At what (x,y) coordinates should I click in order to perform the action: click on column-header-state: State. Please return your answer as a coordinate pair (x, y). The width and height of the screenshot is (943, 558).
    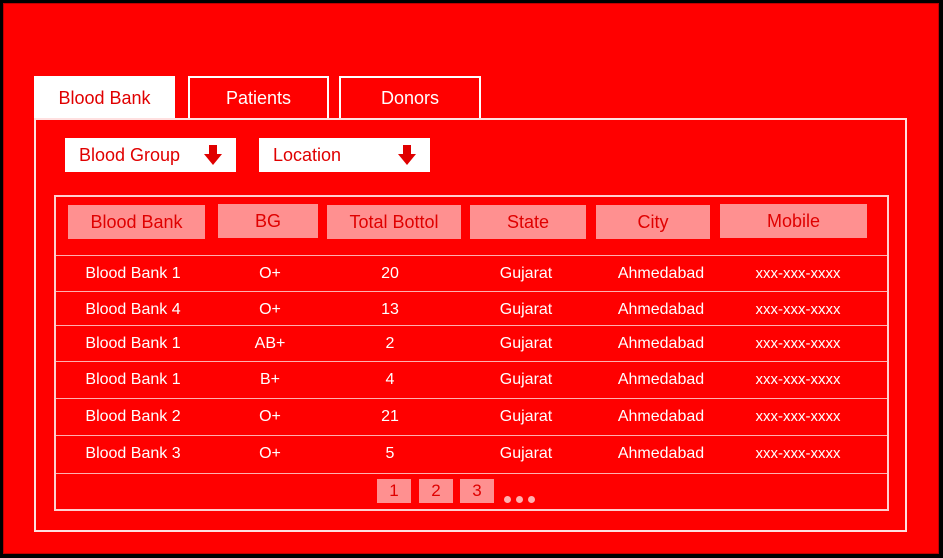
    Looking at the image, I should click on (528, 222).